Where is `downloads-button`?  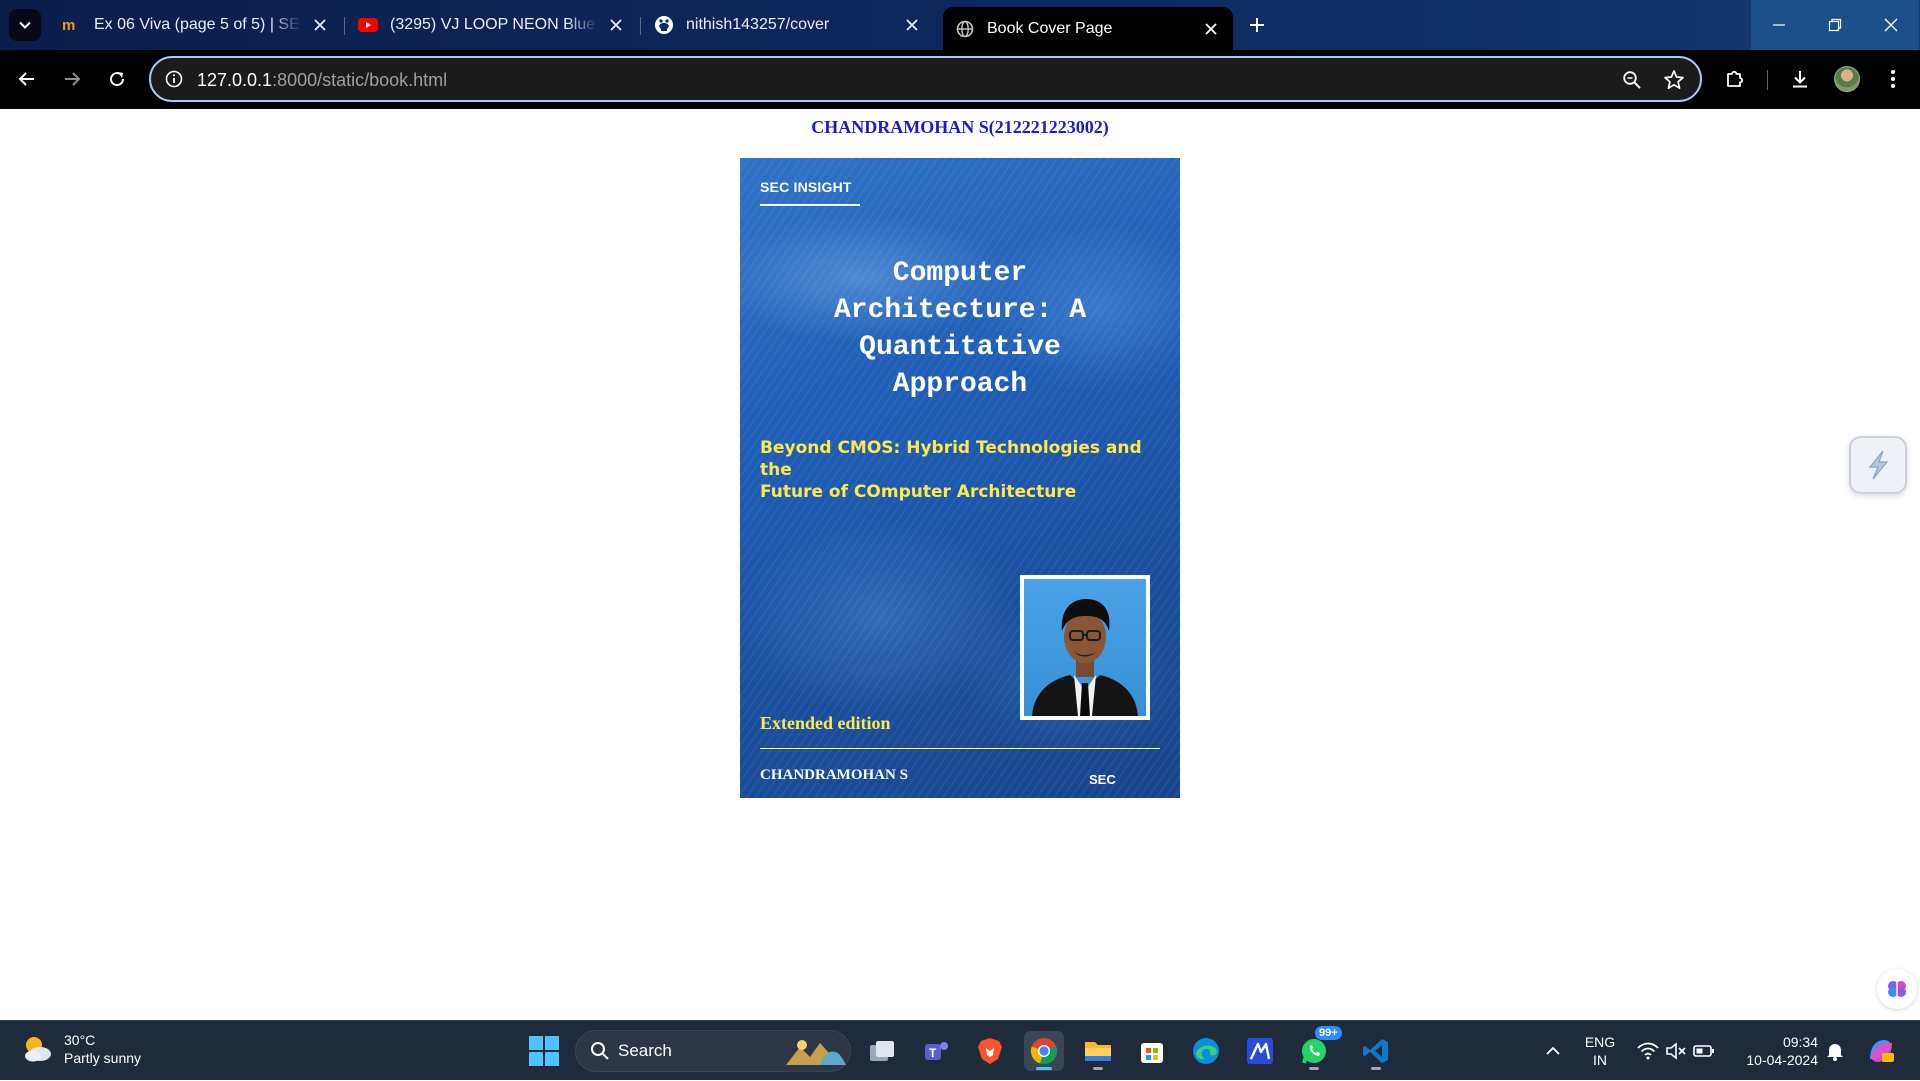
downloads-button is located at coordinates (1800, 79).